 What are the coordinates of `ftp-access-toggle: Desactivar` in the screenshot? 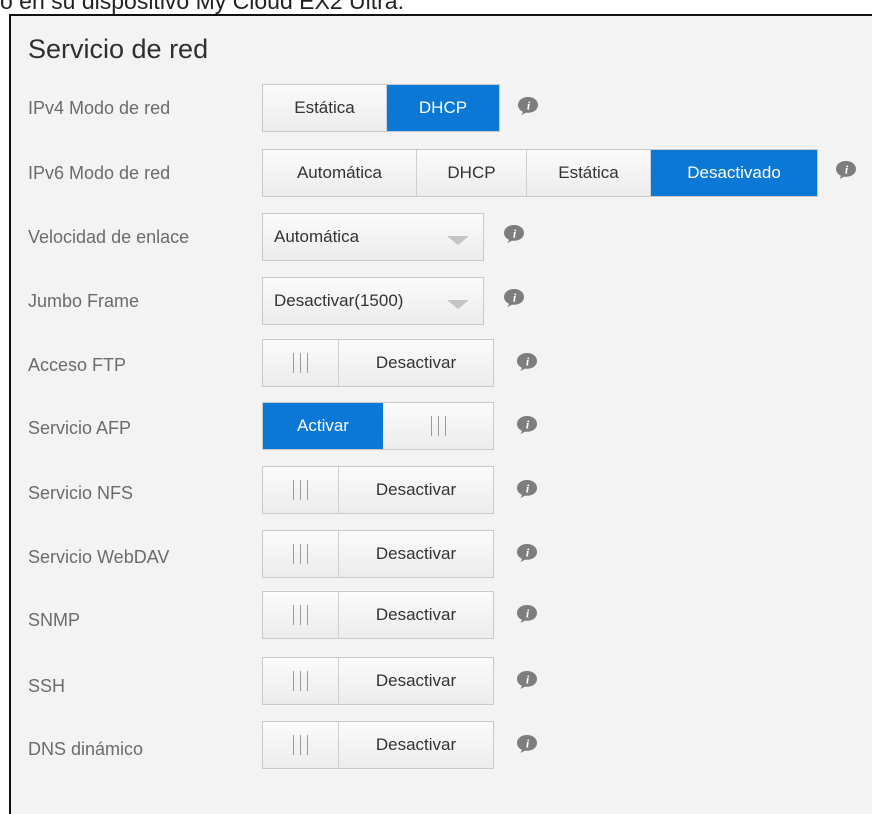 It's located at (378, 363).